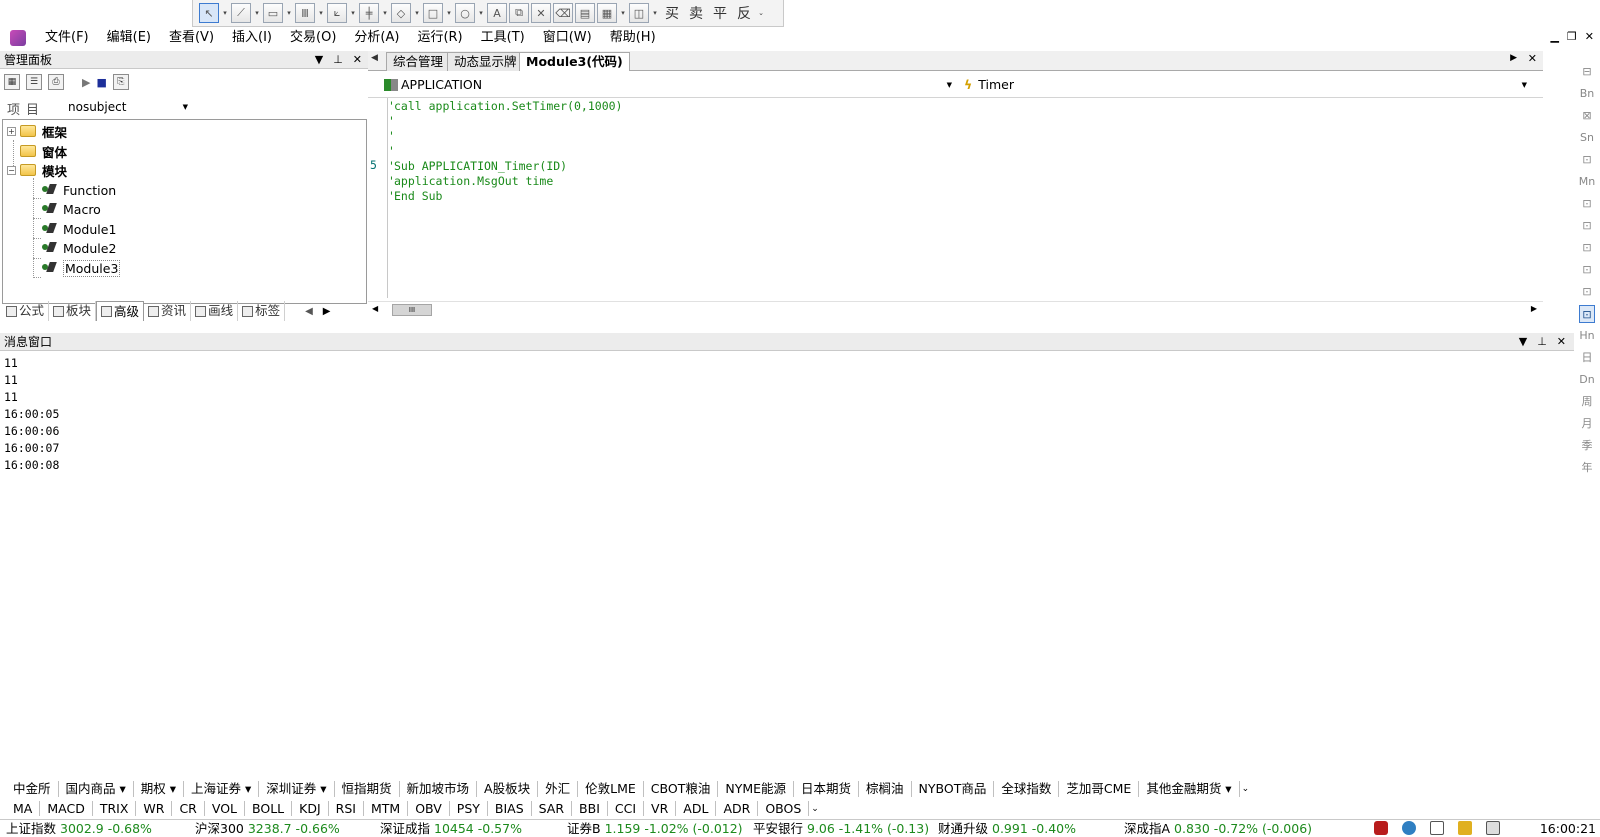 The width and height of the screenshot is (1600, 837). Describe the element at coordinates (1099, 789) in the screenshot. I see `market-tab: 芝加哥CME` at that location.